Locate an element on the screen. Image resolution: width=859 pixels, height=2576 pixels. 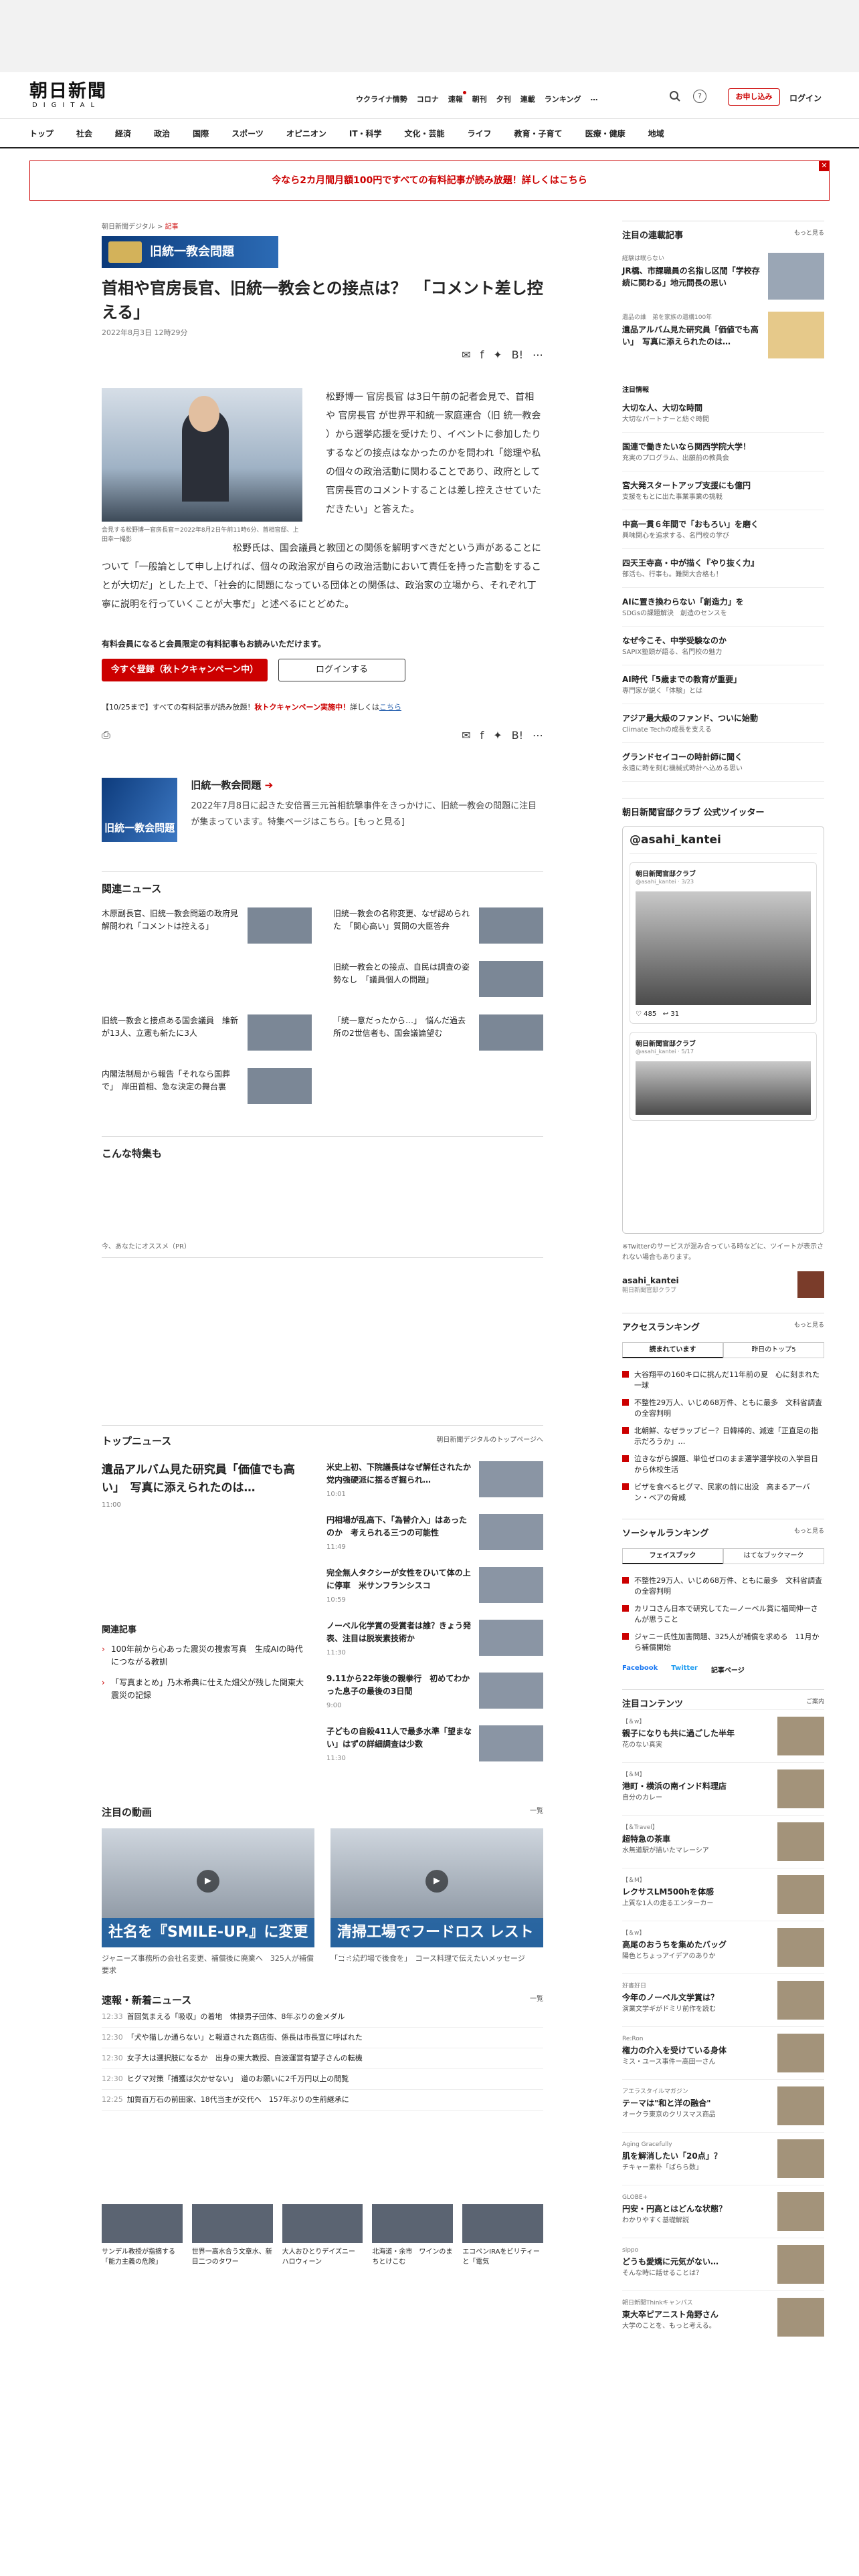
topnav-series: 連載 is located at coordinates (527, 99).